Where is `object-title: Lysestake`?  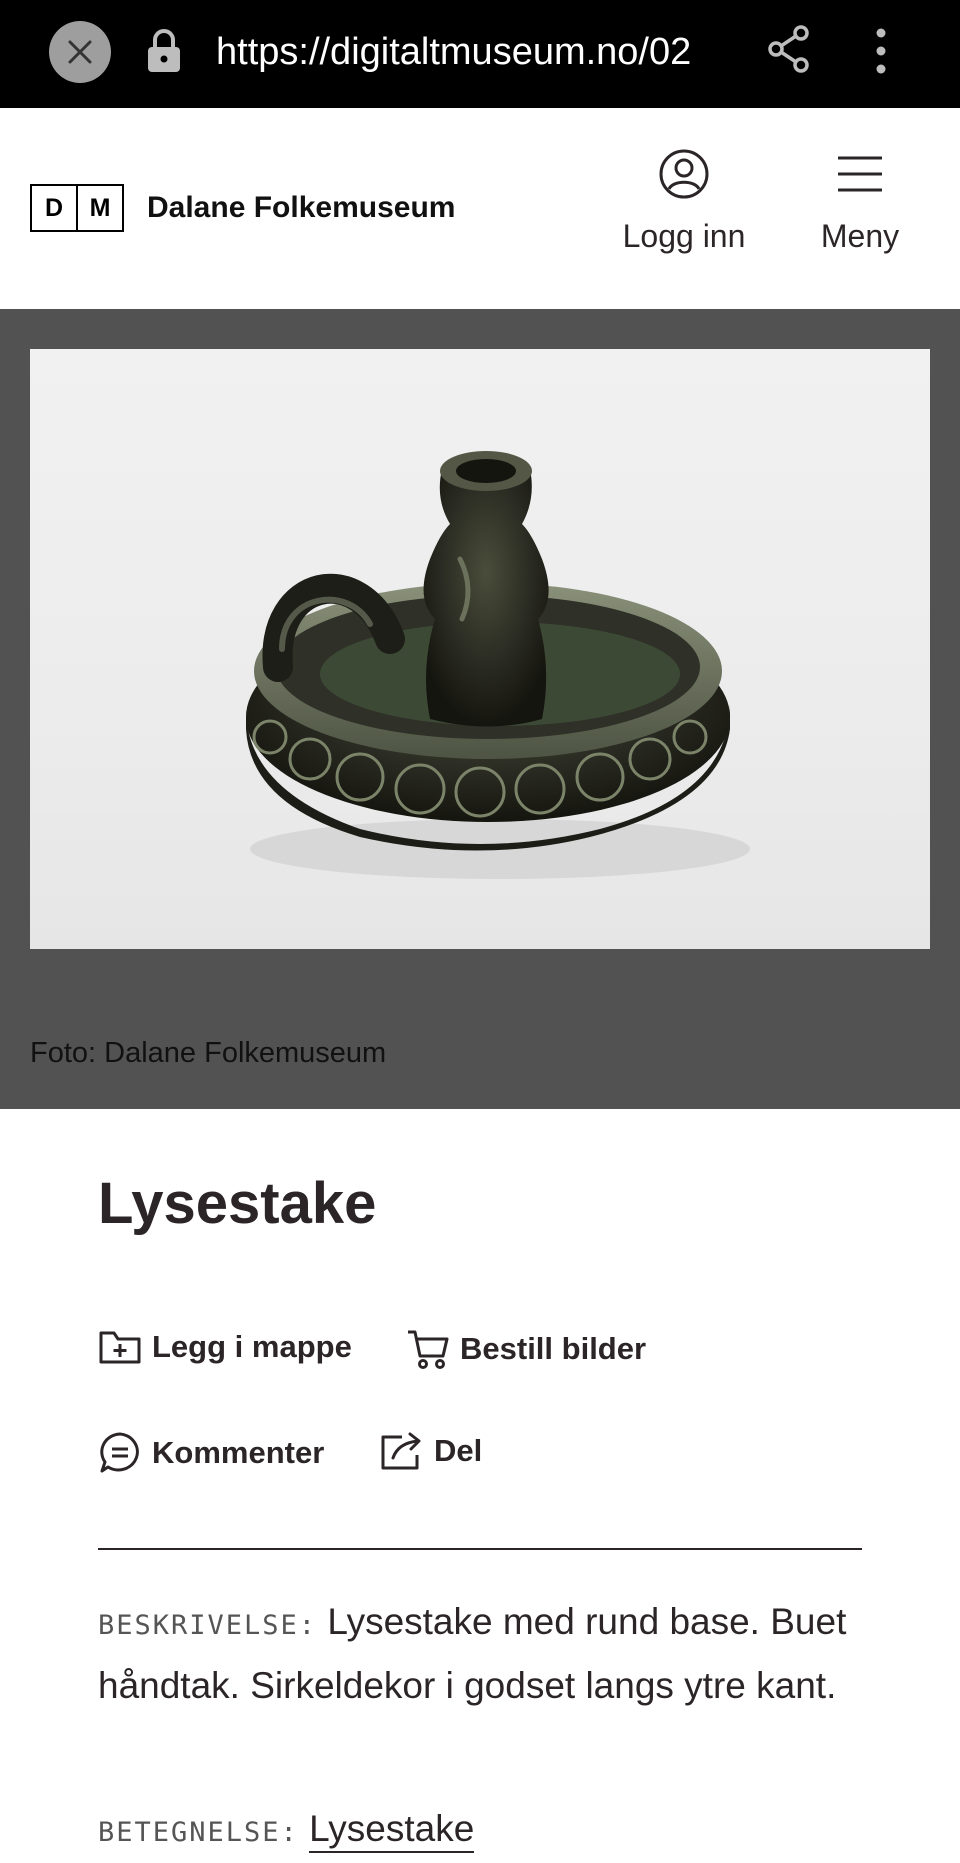
object-title: Lysestake is located at coordinates (237, 1203).